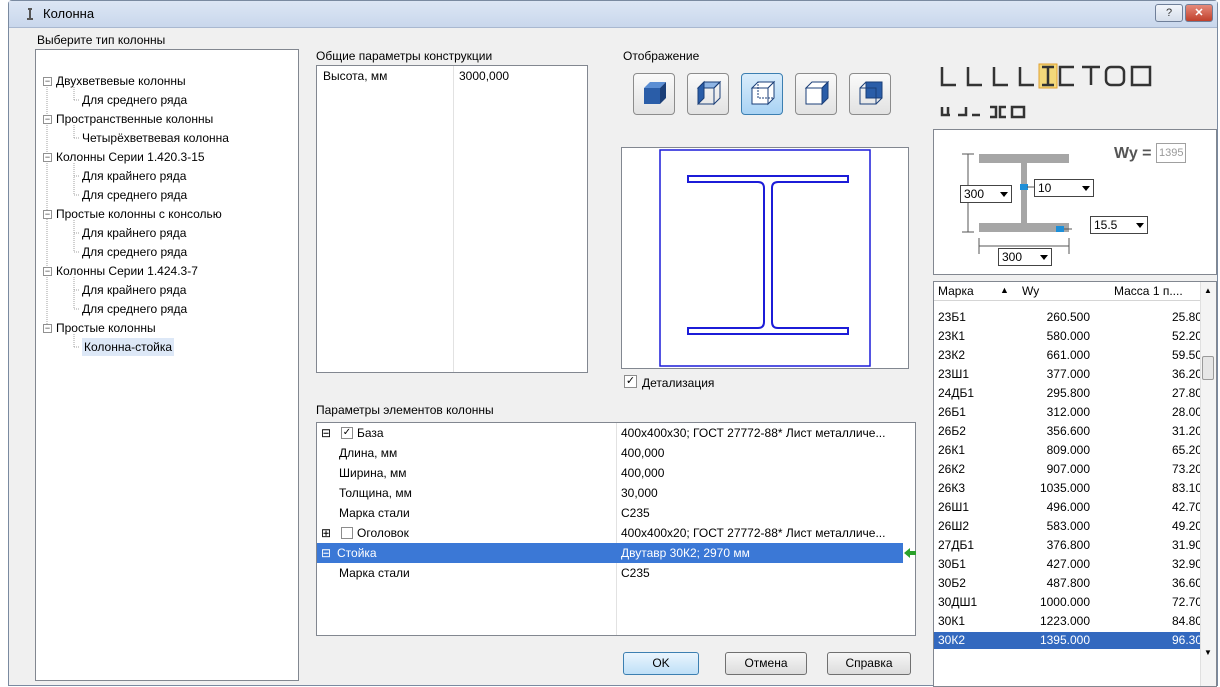 Image resolution: width=1220 pixels, height=687 pixels. I want to click on table-row: 30К1 1223.000 84.80, so click(1068, 621).